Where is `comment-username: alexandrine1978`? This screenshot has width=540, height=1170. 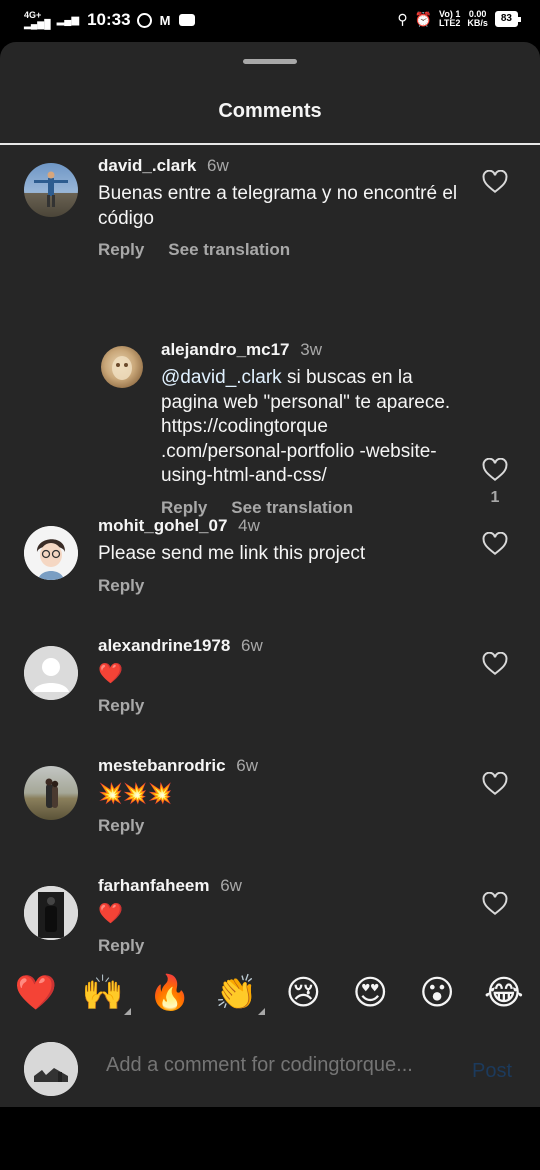
comment-username: alexandrine1978 is located at coordinates (164, 645).